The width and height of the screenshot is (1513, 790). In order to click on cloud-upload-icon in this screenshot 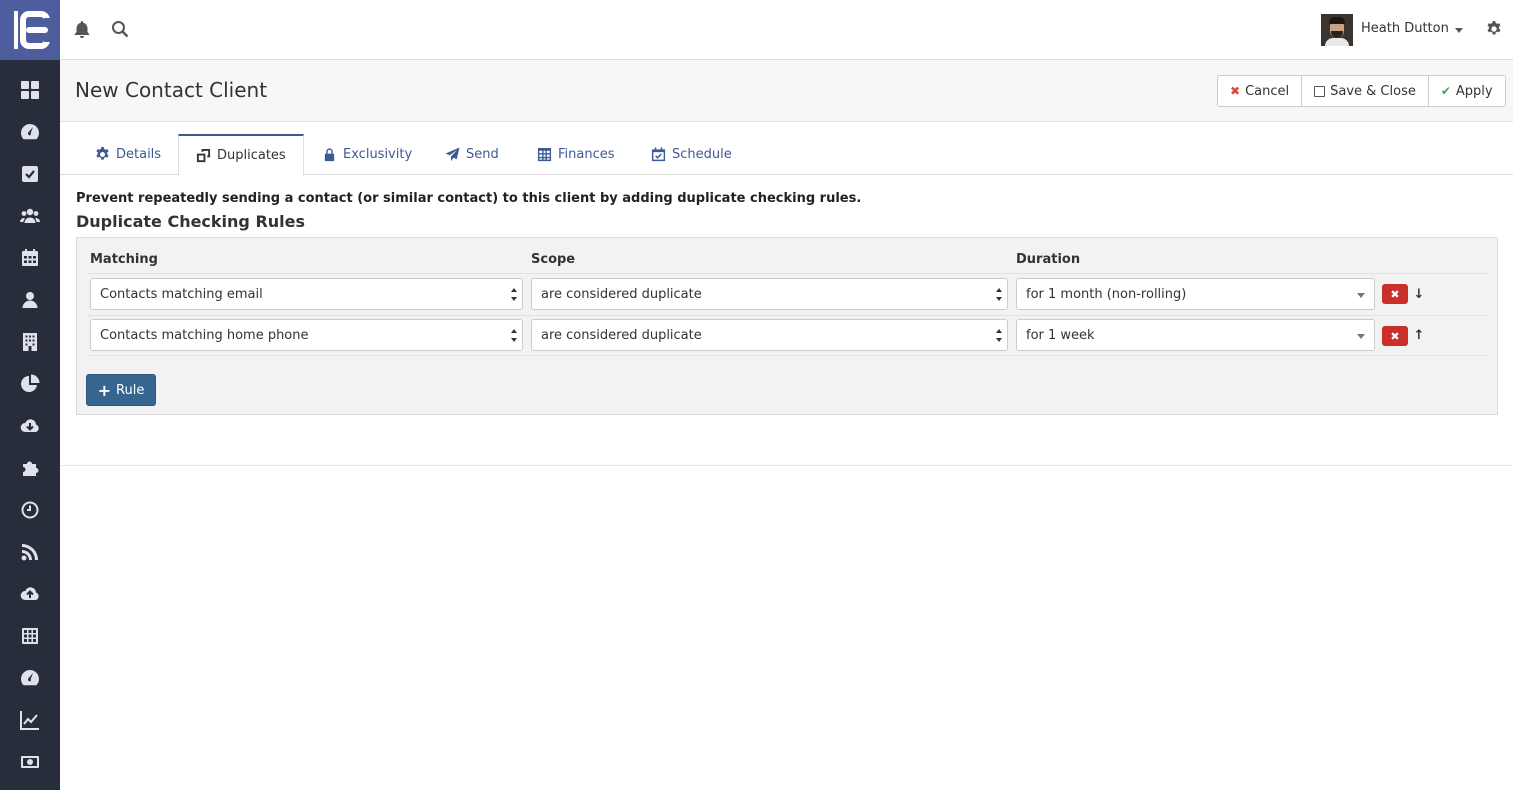, I will do `click(30, 594)`.